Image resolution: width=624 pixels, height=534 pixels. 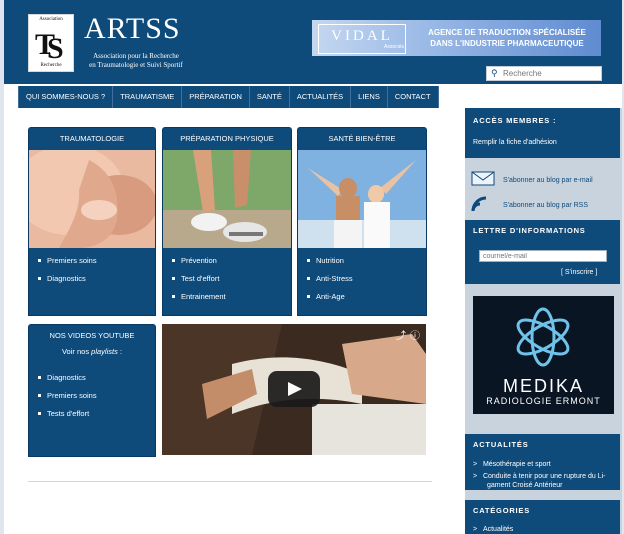 I want to click on box-title: PRÉPARATION PHYSIQUE, so click(x=227, y=139).